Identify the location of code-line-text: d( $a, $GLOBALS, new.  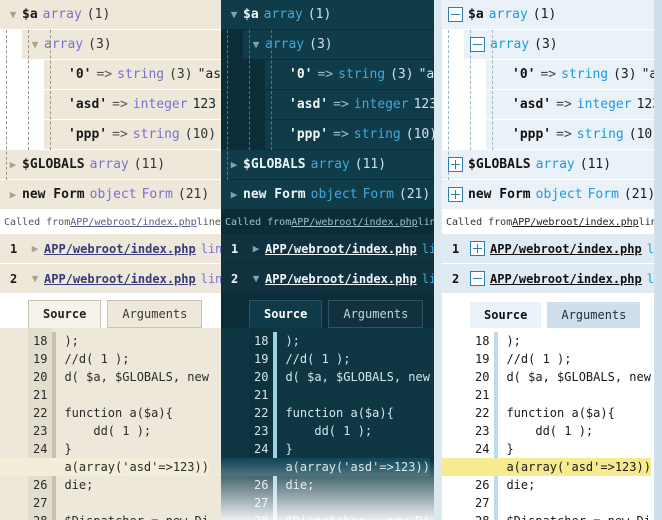
(357, 377).